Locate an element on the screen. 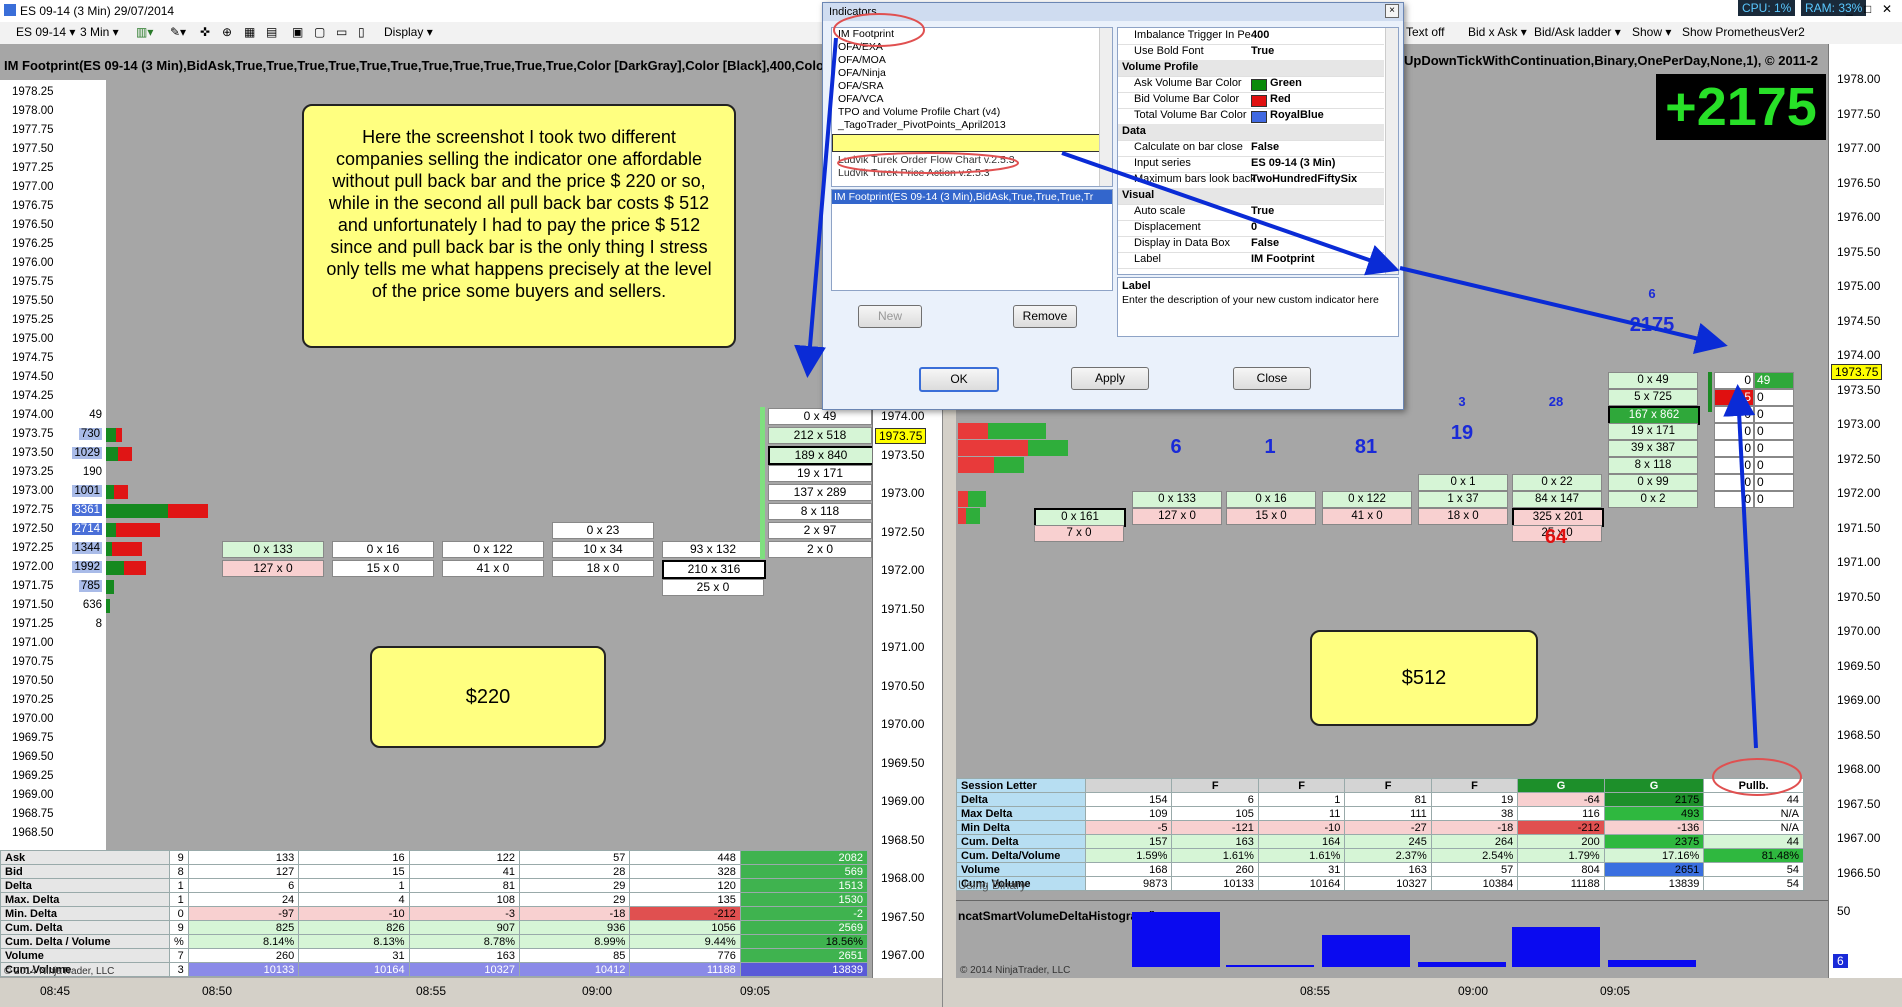 The width and height of the screenshot is (1902, 1007). highlight-ellipse-ludvik is located at coordinates (928, 163).